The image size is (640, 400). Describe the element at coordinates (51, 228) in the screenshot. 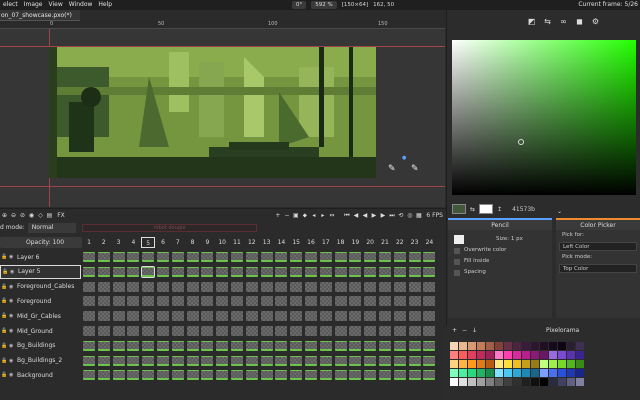

I see `blend-mode-select: Normal` at that location.